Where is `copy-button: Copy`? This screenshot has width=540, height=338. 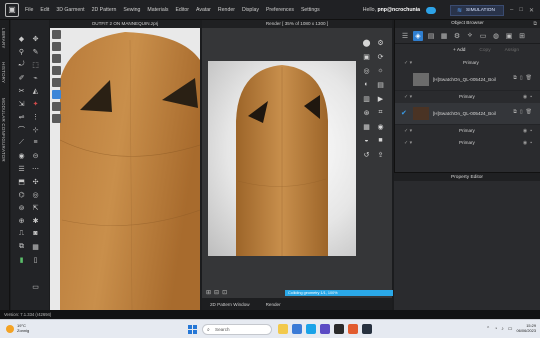
copy-button: Copy is located at coordinates (484, 50).